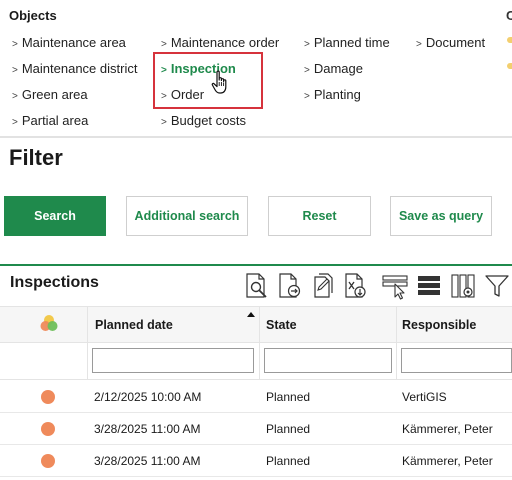  I want to click on planned-date-cell: 2/12/2025 10:00 AM, so click(148, 397).